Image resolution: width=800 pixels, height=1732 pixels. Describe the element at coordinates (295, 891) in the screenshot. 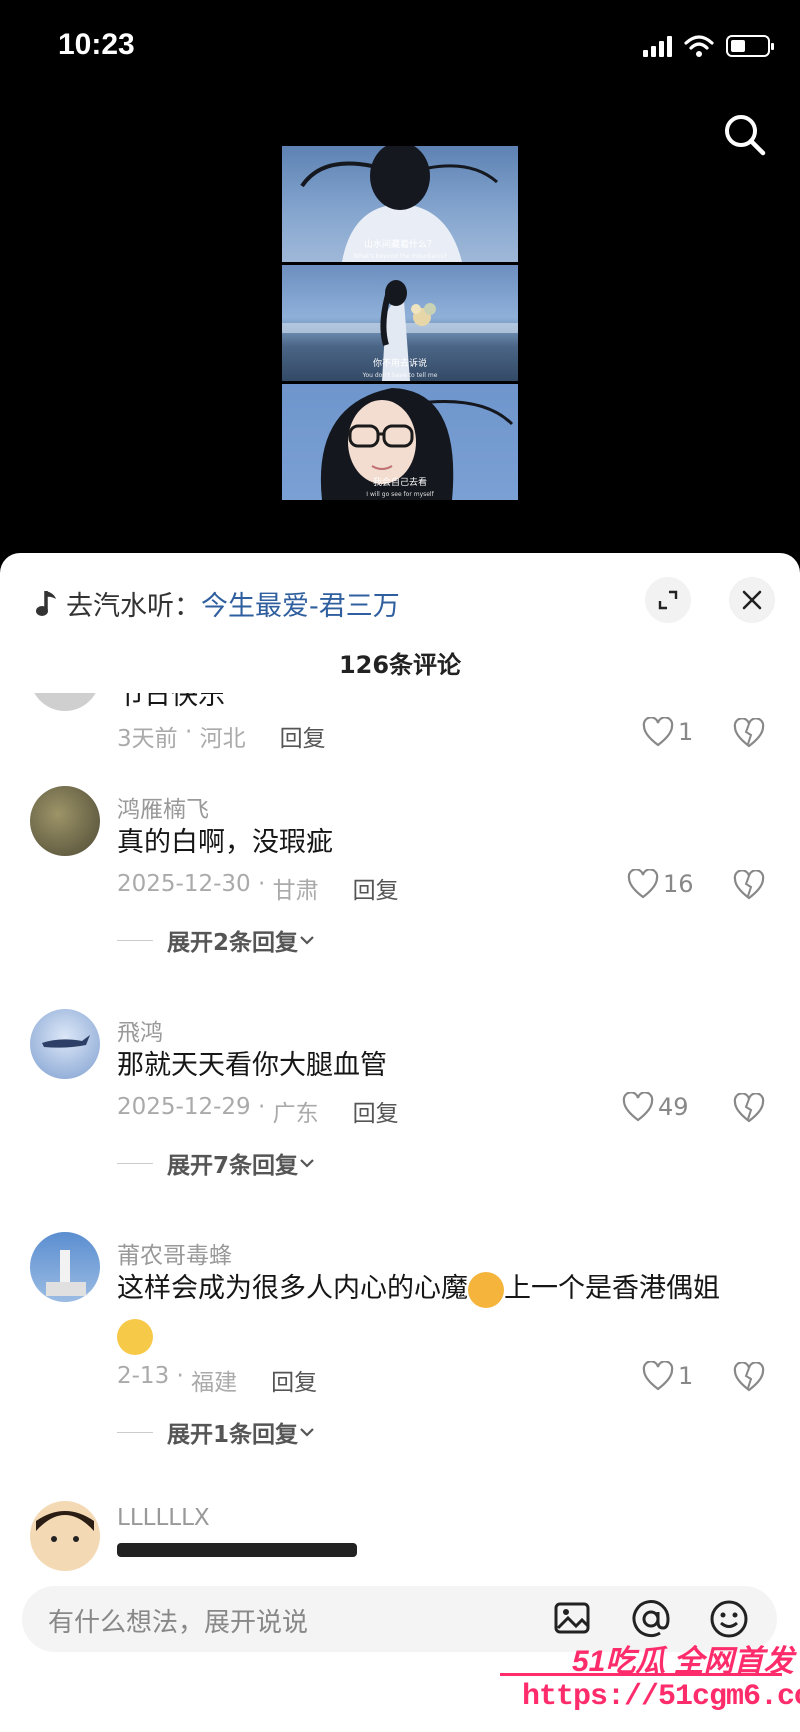

I see `comment-location: 甘肃` at that location.